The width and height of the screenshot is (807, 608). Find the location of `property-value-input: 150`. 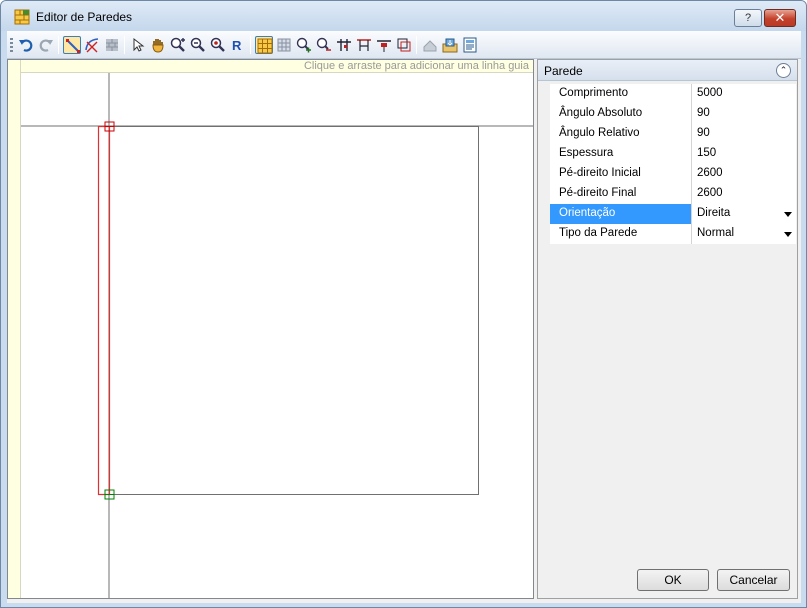

property-value-input: 150 is located at coordinates (744, 154).